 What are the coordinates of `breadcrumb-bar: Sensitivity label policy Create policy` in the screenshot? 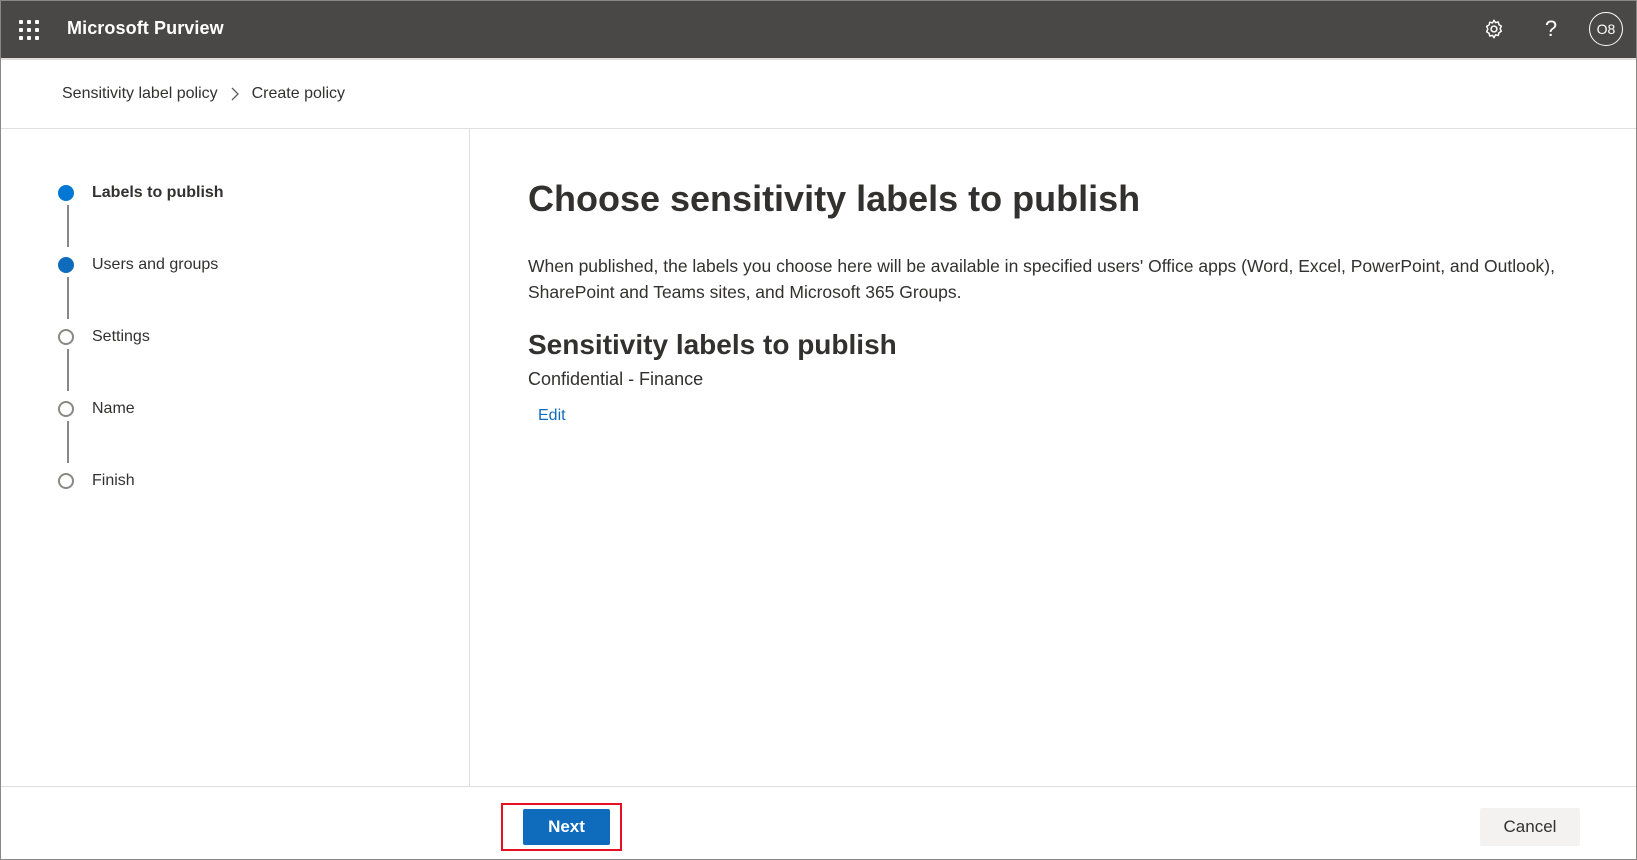 It's located at (818, 93).